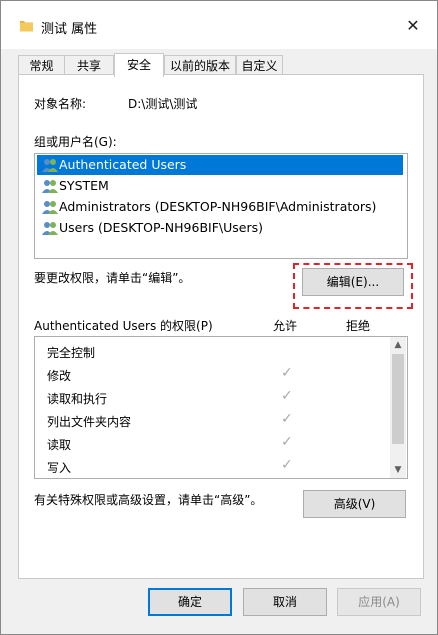 The height and width of the screenshot is (635, 438). Describe the element at coordinates (75, 142) in the screenshot. I see `groups-label: 组或用户名(G):` at that location.